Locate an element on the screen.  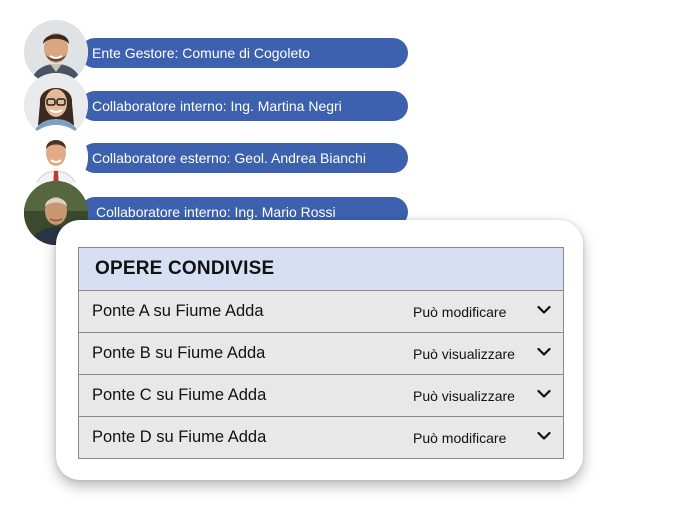
table-row: Ponte B su Fiume Adda Può visualizzare is located at coordinates (321, 354).